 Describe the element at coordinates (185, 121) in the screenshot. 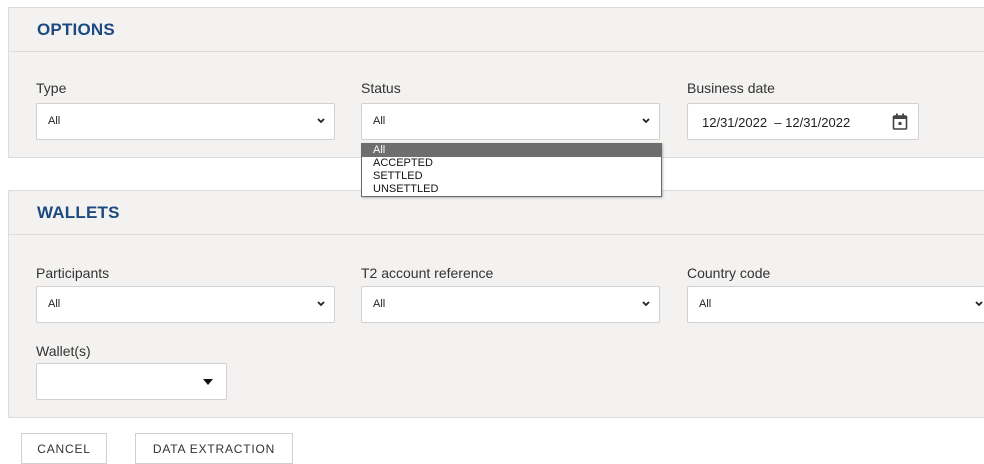

I see `type-select: All` at that location.